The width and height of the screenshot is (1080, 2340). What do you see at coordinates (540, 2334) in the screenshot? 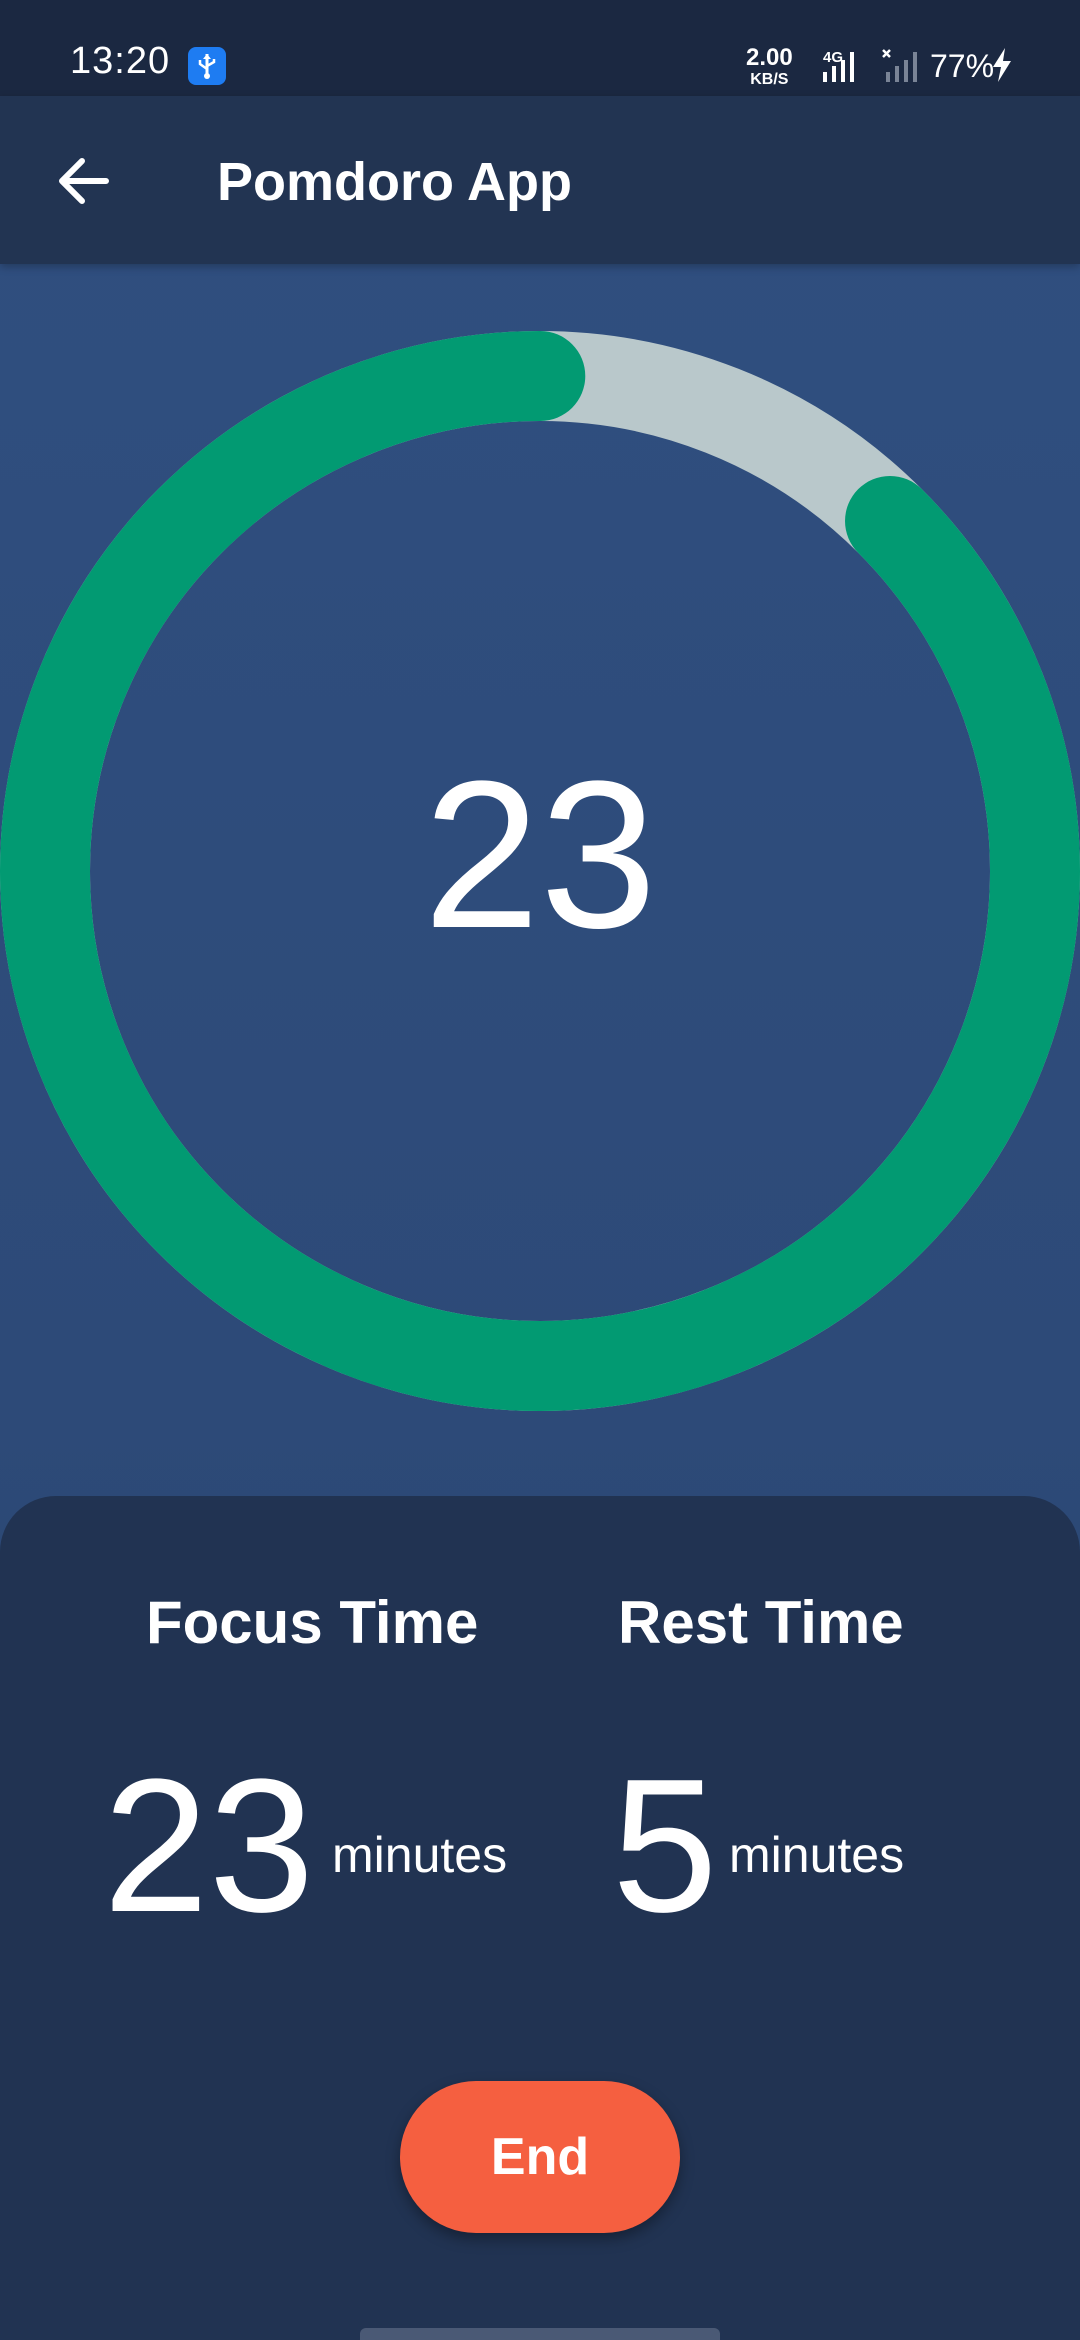
I see `home-indicator` at bounding box center [540, 2334].